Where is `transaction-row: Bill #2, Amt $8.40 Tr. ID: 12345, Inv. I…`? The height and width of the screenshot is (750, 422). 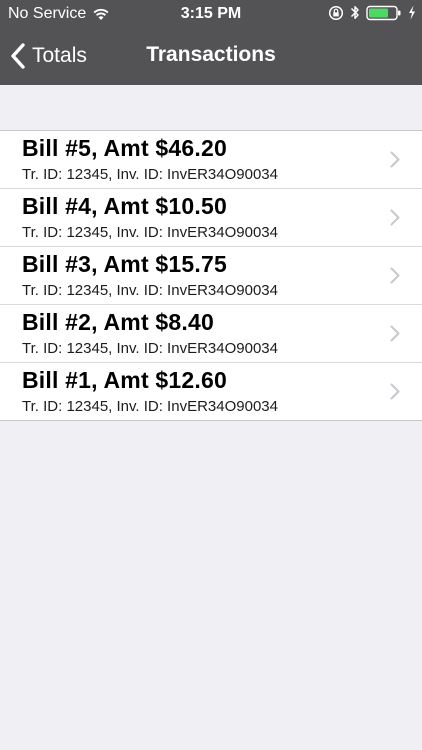 transaction-row: Bill #2, Amt $8.40 Tr. ID: 12345, Inv. I… is located at coordinates (211, 334).